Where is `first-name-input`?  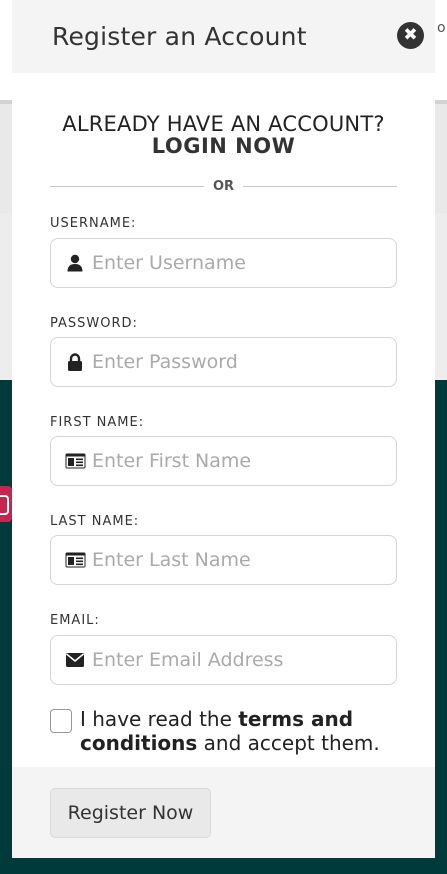 first-name-input is located at coordinates (232, 461).